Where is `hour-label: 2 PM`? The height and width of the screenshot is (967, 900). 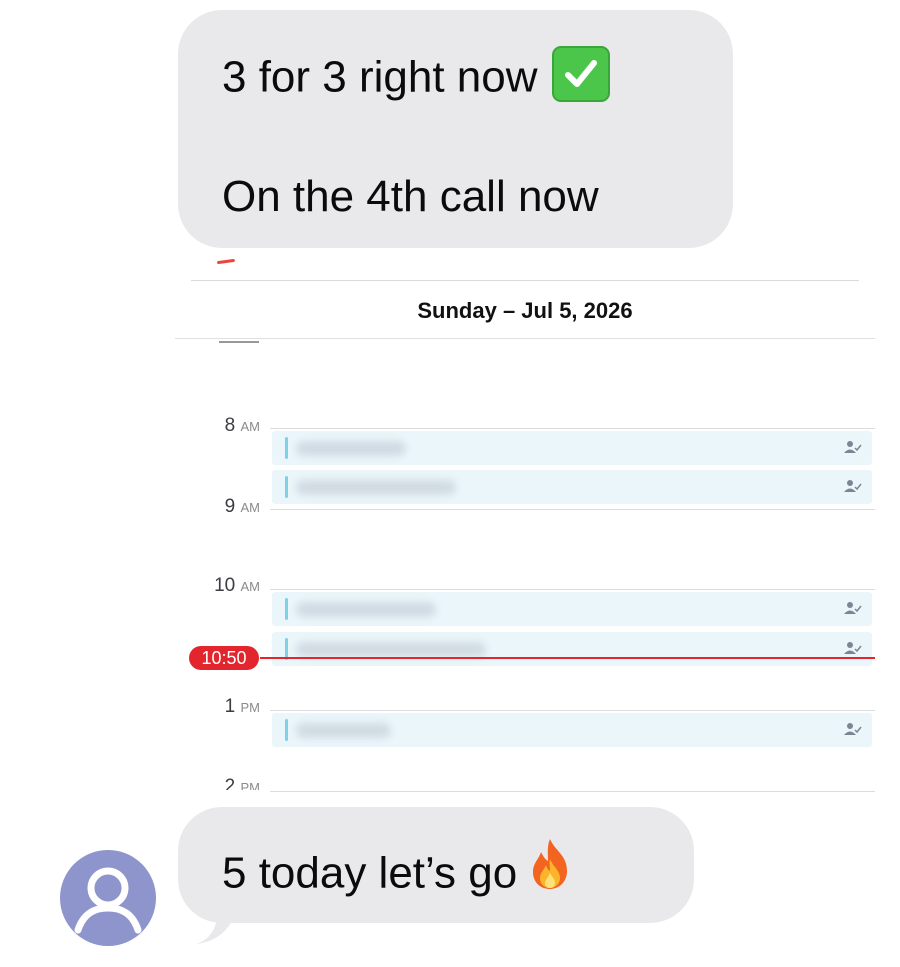
hour-label: 2 PM is located at coordinates (242, 783).